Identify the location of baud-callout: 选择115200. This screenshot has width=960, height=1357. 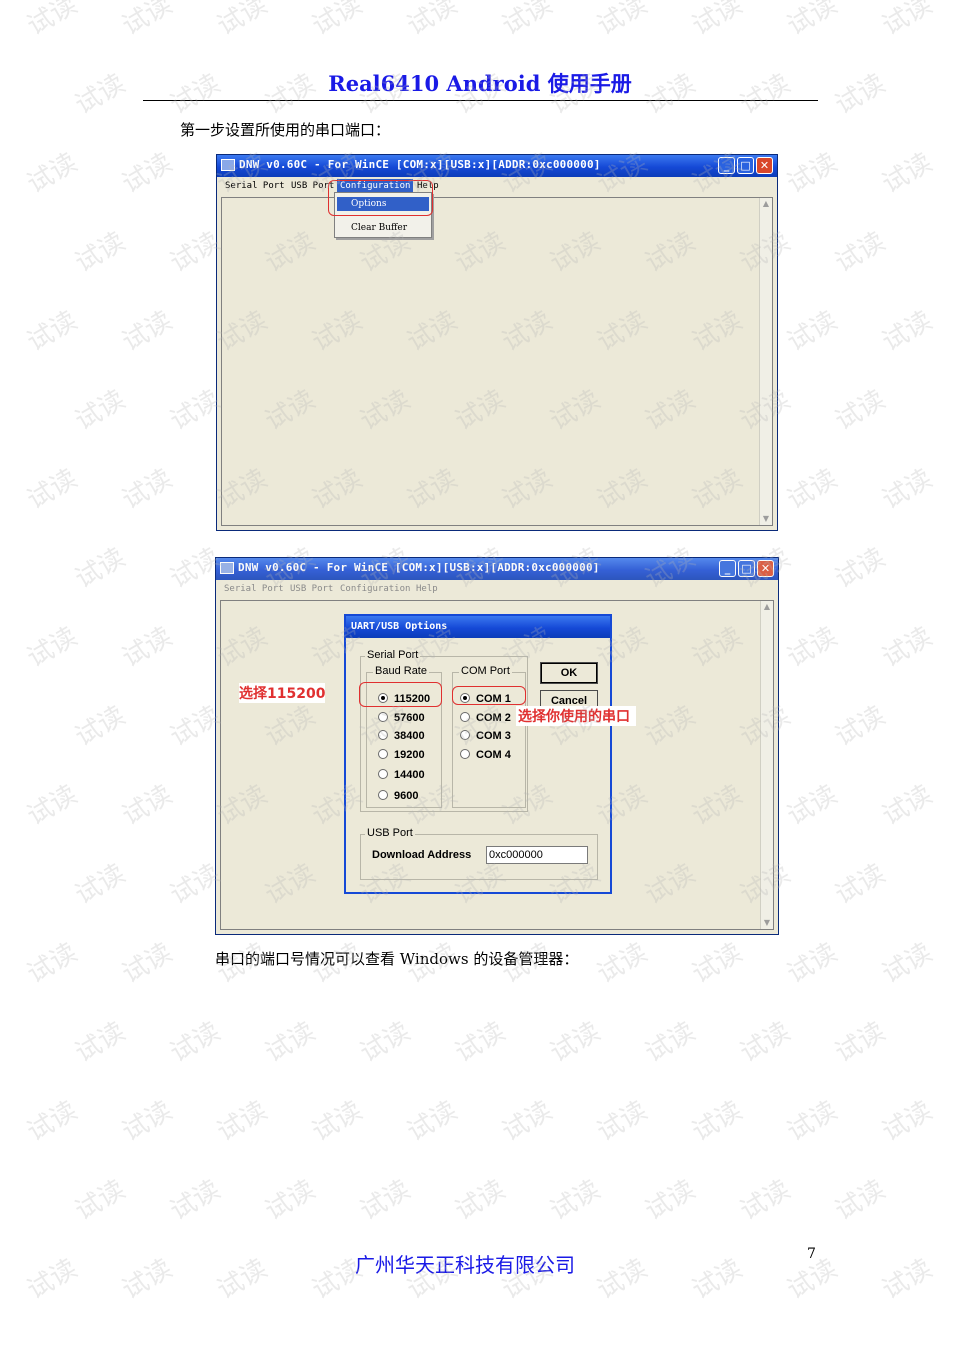
(282, 693).